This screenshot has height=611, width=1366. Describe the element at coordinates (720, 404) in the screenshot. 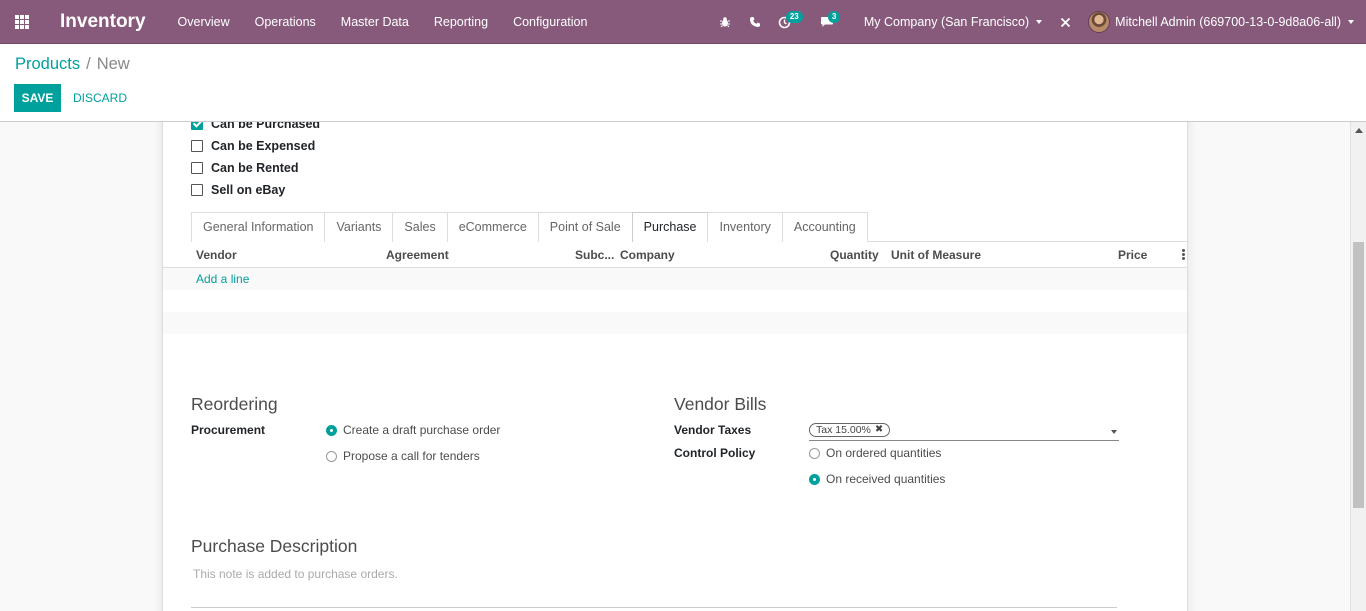

I see `vendor-bills-title: Vendor Bills` at that location.